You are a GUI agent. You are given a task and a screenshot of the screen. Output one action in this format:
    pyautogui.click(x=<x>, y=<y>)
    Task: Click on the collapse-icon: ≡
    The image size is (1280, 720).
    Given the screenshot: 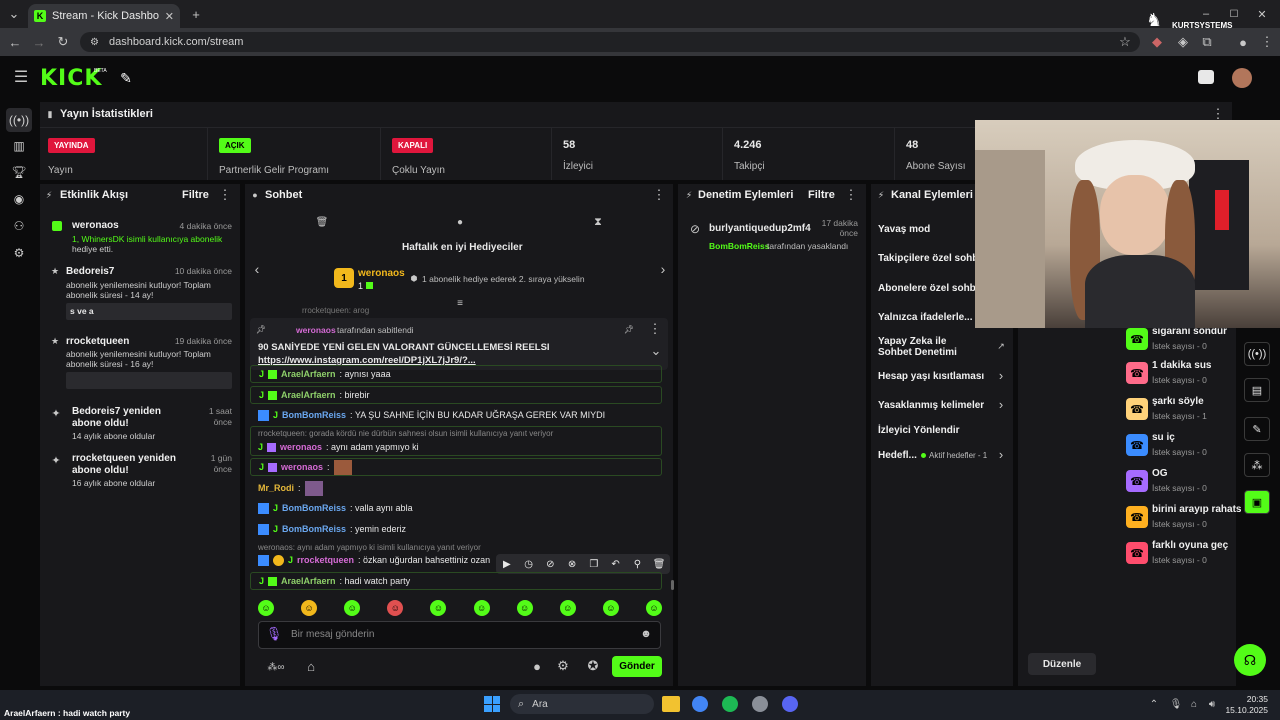 What is the action you would take?
    pyautogui.click(x=460, y=303)
    